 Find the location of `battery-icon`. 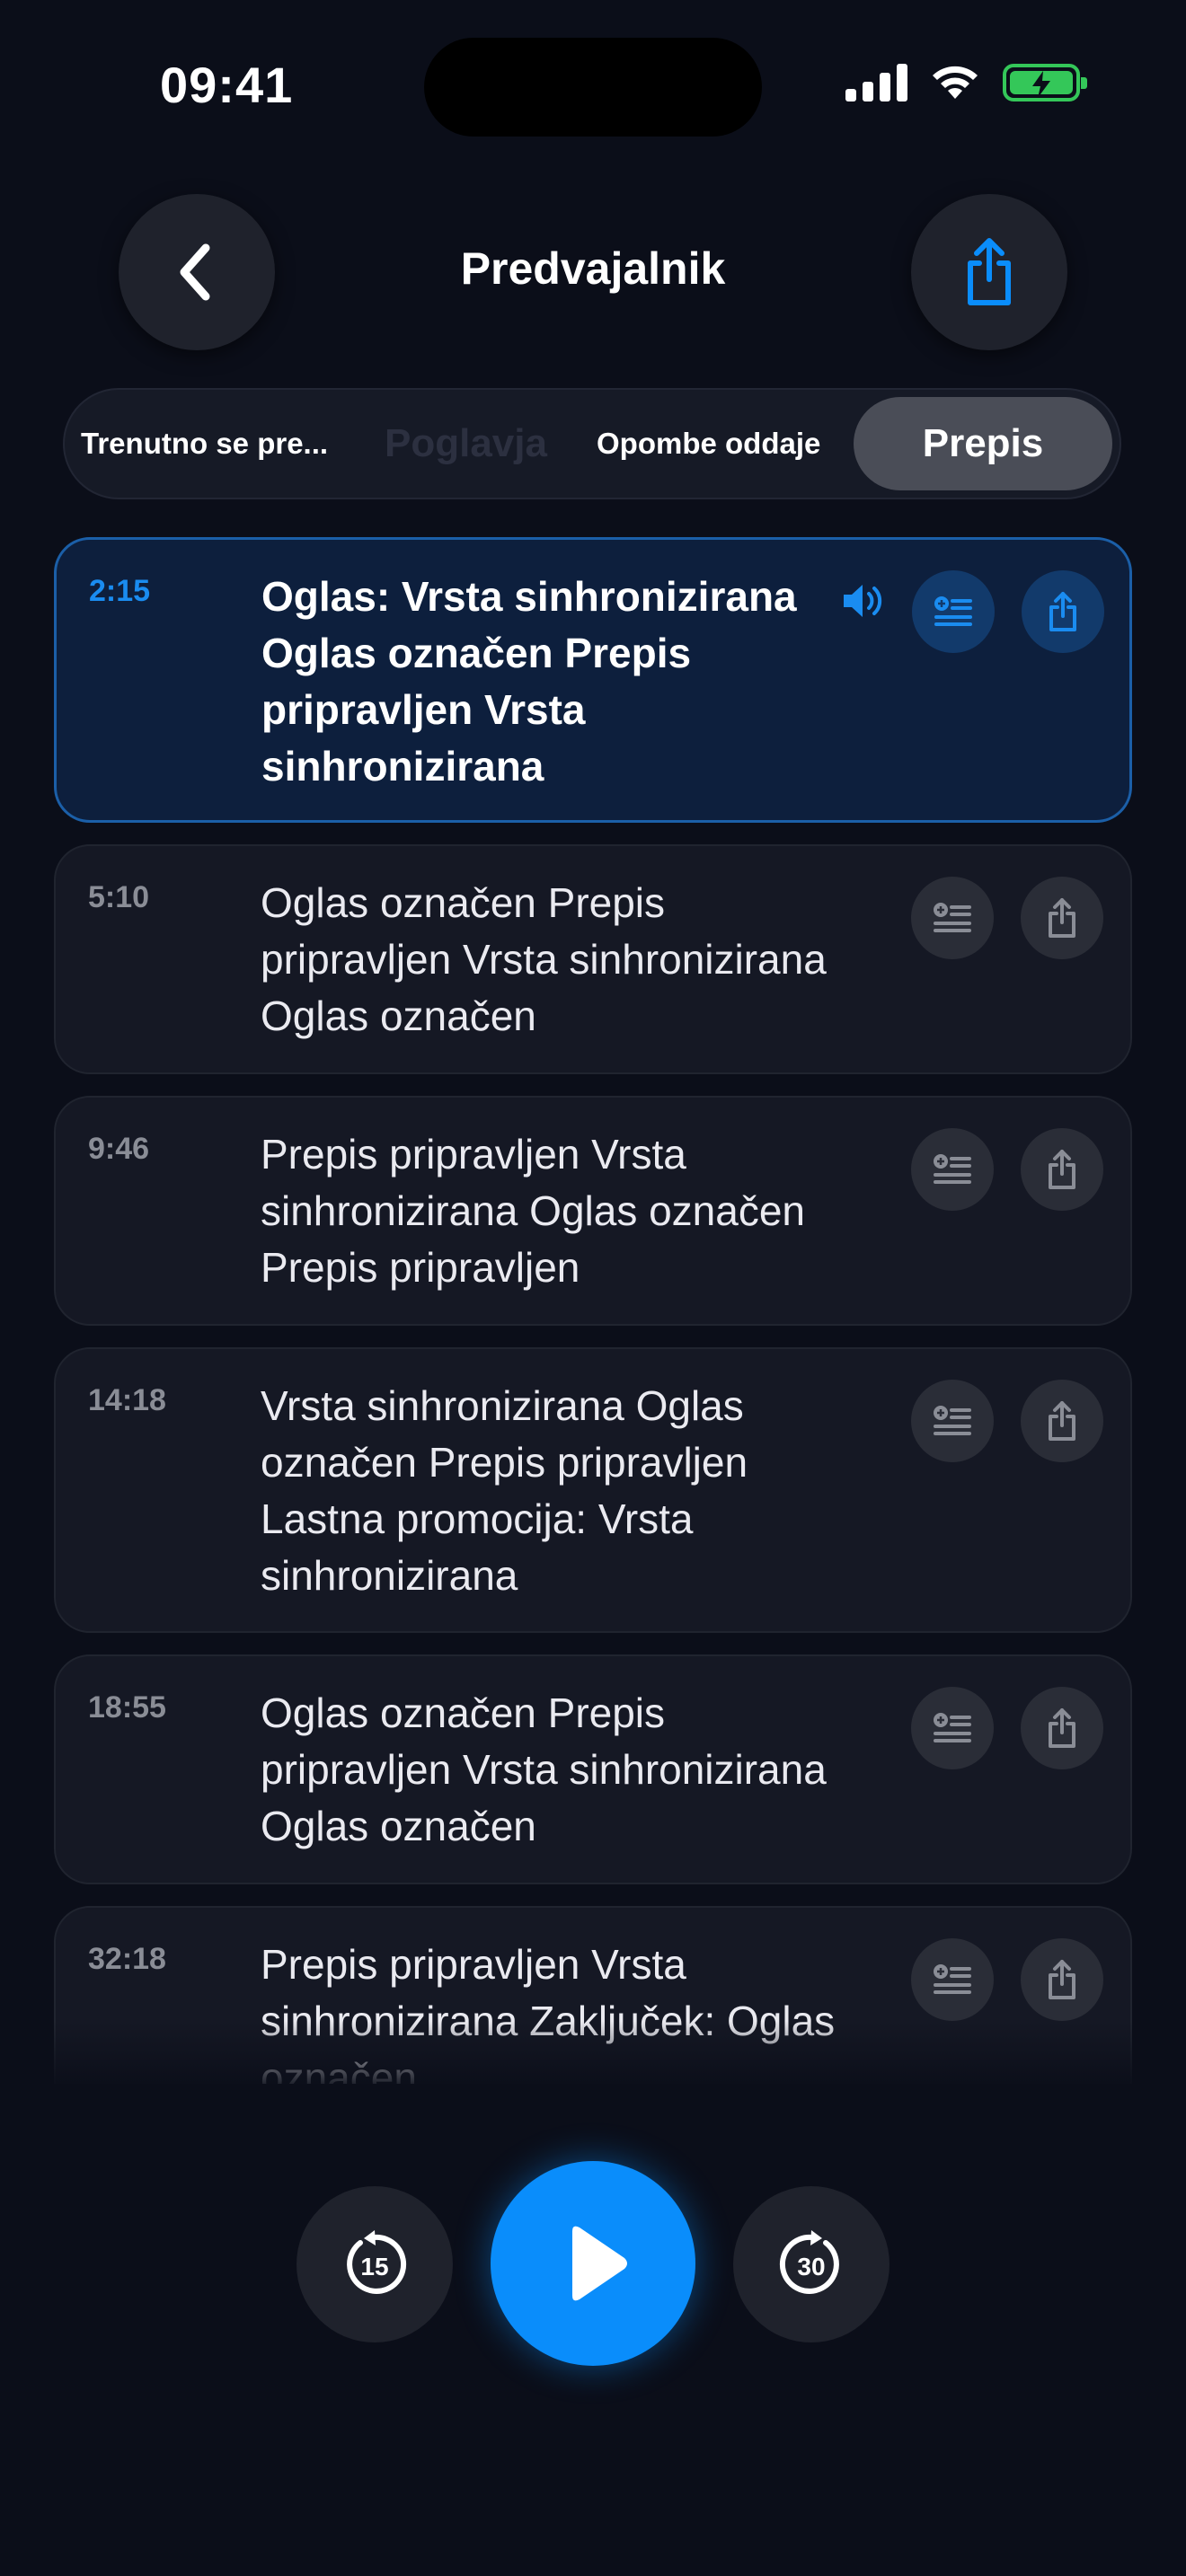

battery-icon is located at coordinates (1045, 82).